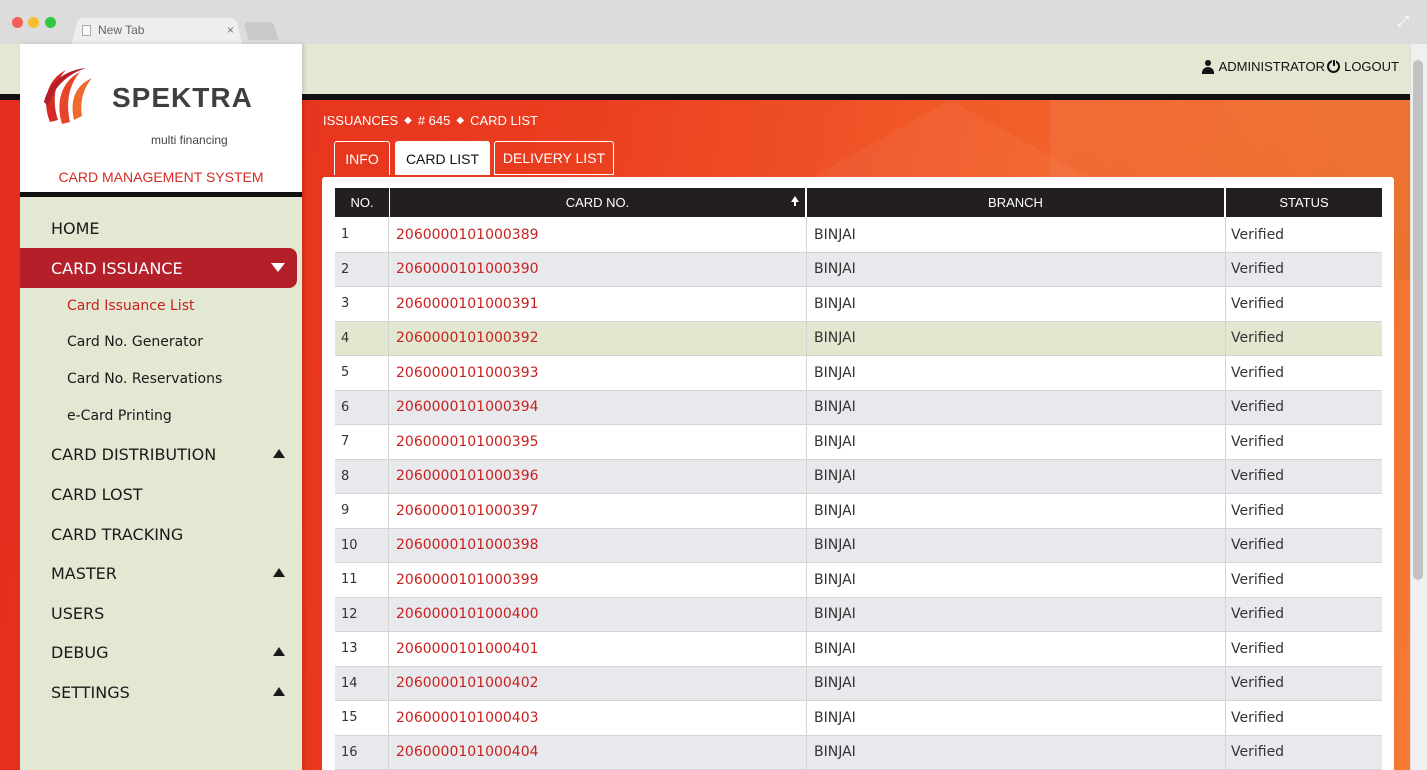  Describe the element at coordinates (162, 30) in the screenshot. I see `browser-tab: New Tab ×` at that location.